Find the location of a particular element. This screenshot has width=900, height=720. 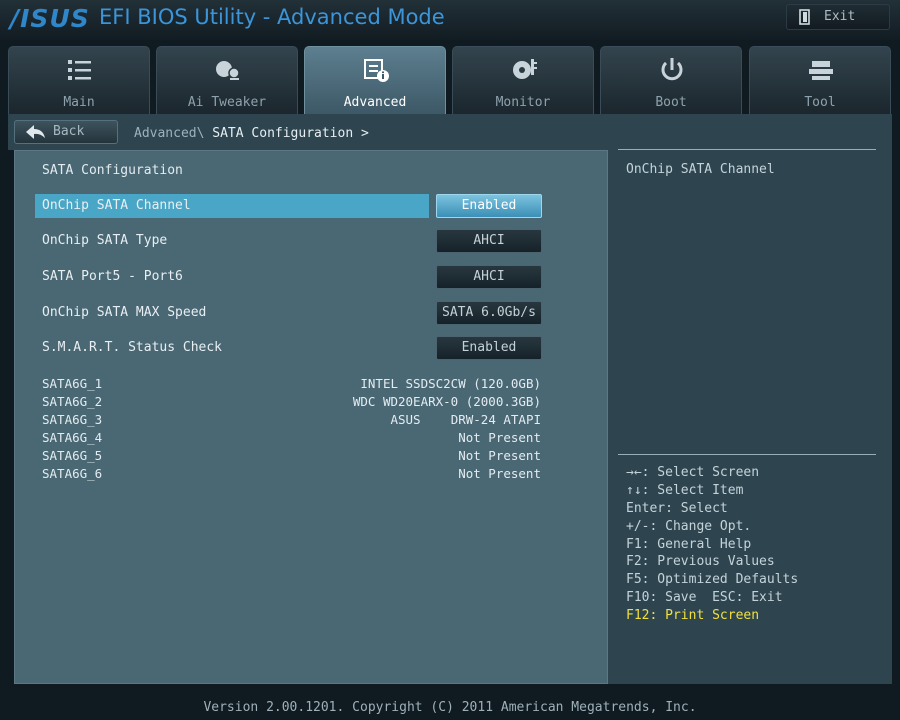

tab-label: Tool is located at coordinates (820, 102).